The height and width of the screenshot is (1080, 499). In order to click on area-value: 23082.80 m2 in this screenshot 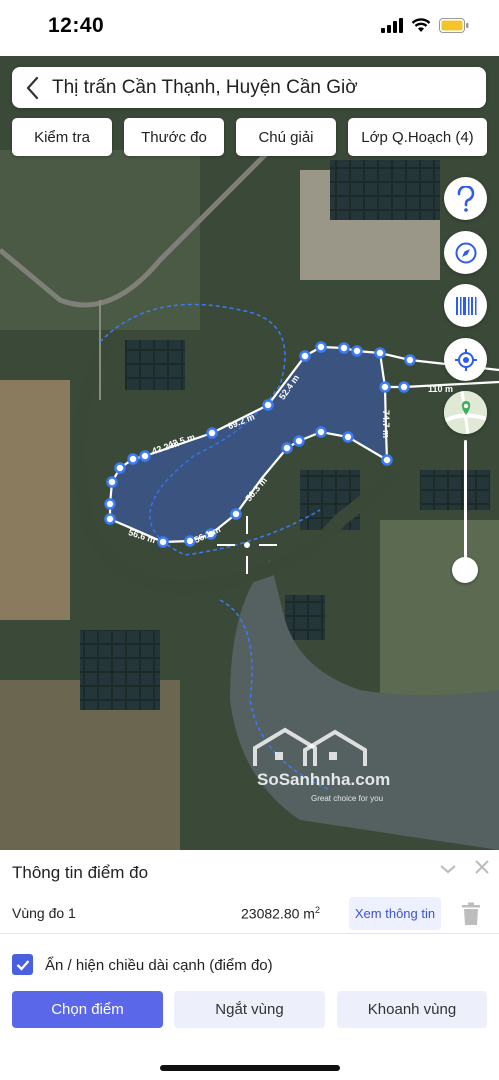, I will do `click(280, 913)`.